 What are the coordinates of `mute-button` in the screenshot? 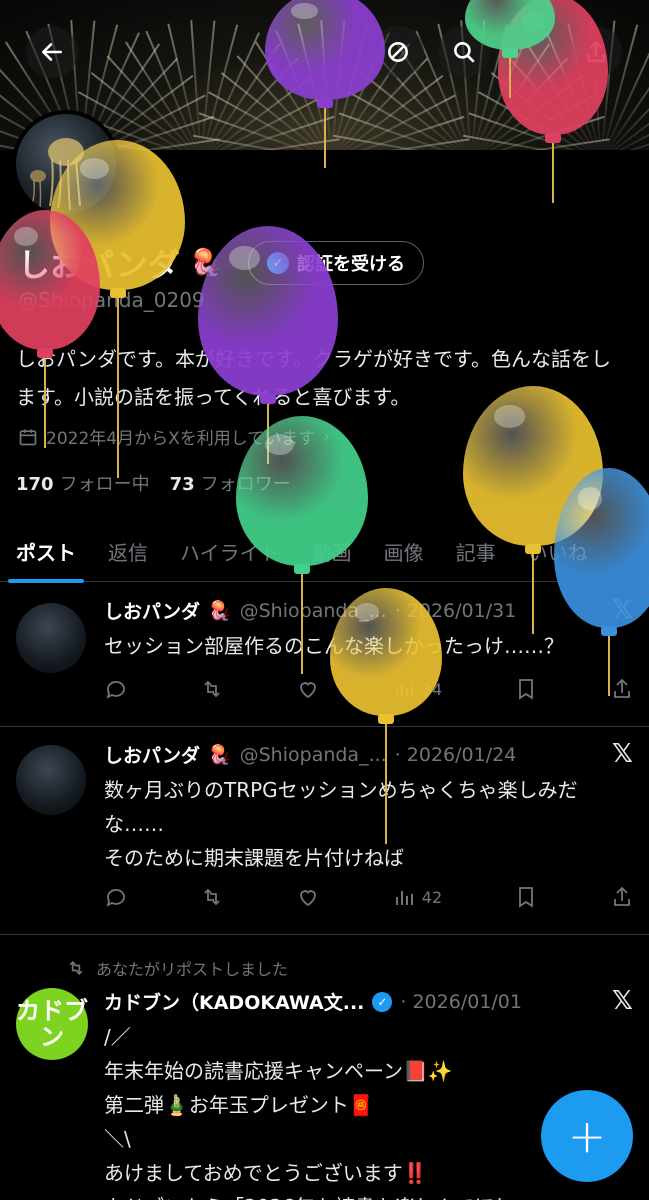 It's located at (398, 52).